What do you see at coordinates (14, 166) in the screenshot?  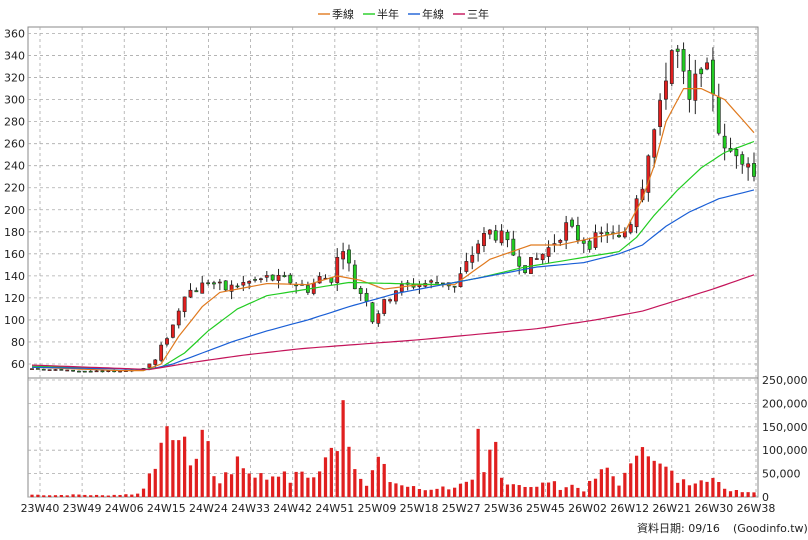 I see `price-tick-label: 240` at bounding box center [14, 166].